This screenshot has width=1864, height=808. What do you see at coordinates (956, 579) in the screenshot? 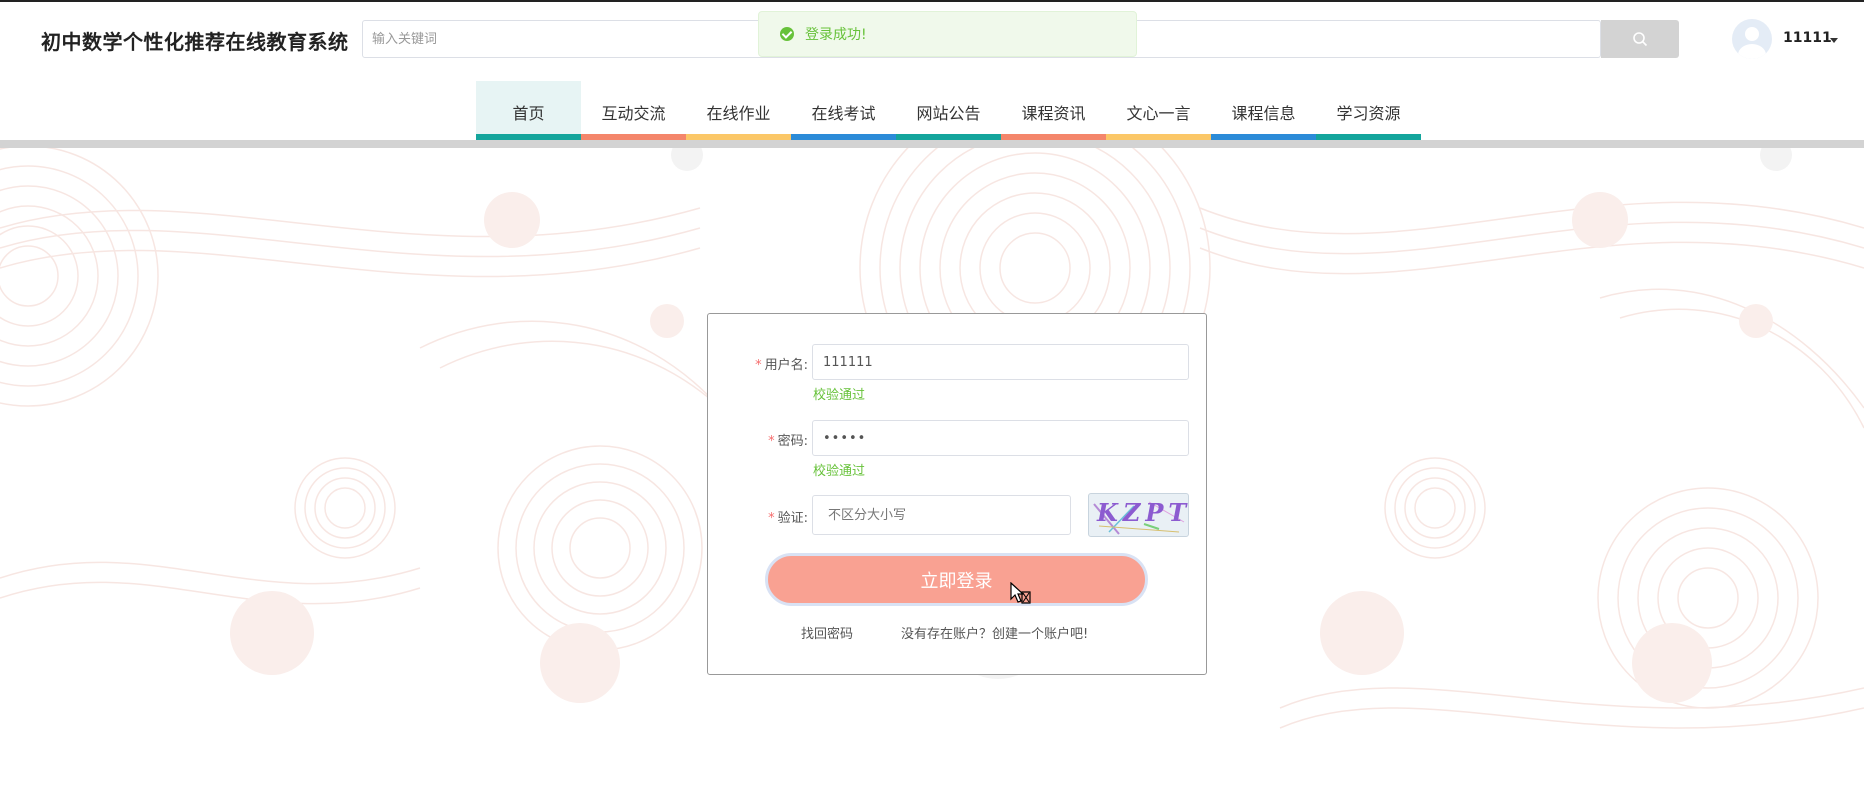
I see `login-button: 立即登录` at bounding box center [956, 579].